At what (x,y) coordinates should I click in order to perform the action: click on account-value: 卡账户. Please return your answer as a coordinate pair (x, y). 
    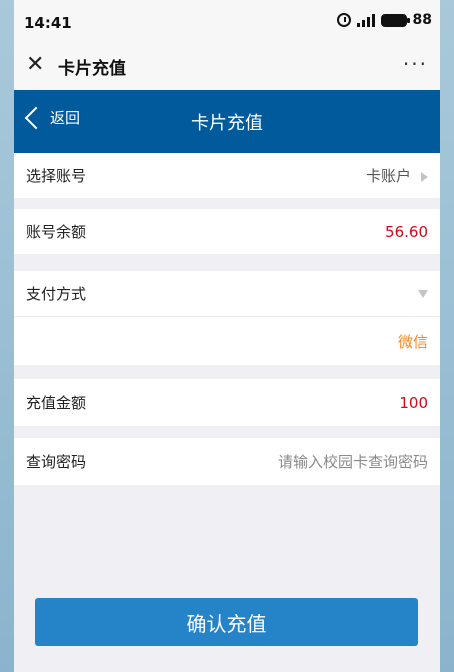
    Looking at the image, I should click on (388, 176).